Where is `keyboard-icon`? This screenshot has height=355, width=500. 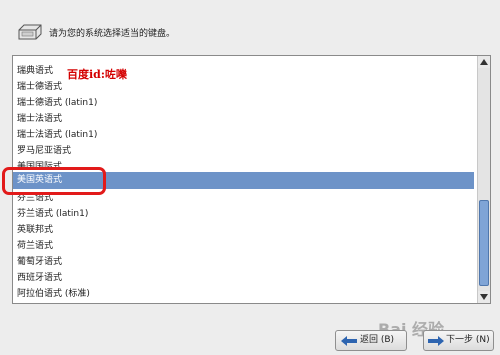 keyboard-icon is located at coordinates (30, 32).